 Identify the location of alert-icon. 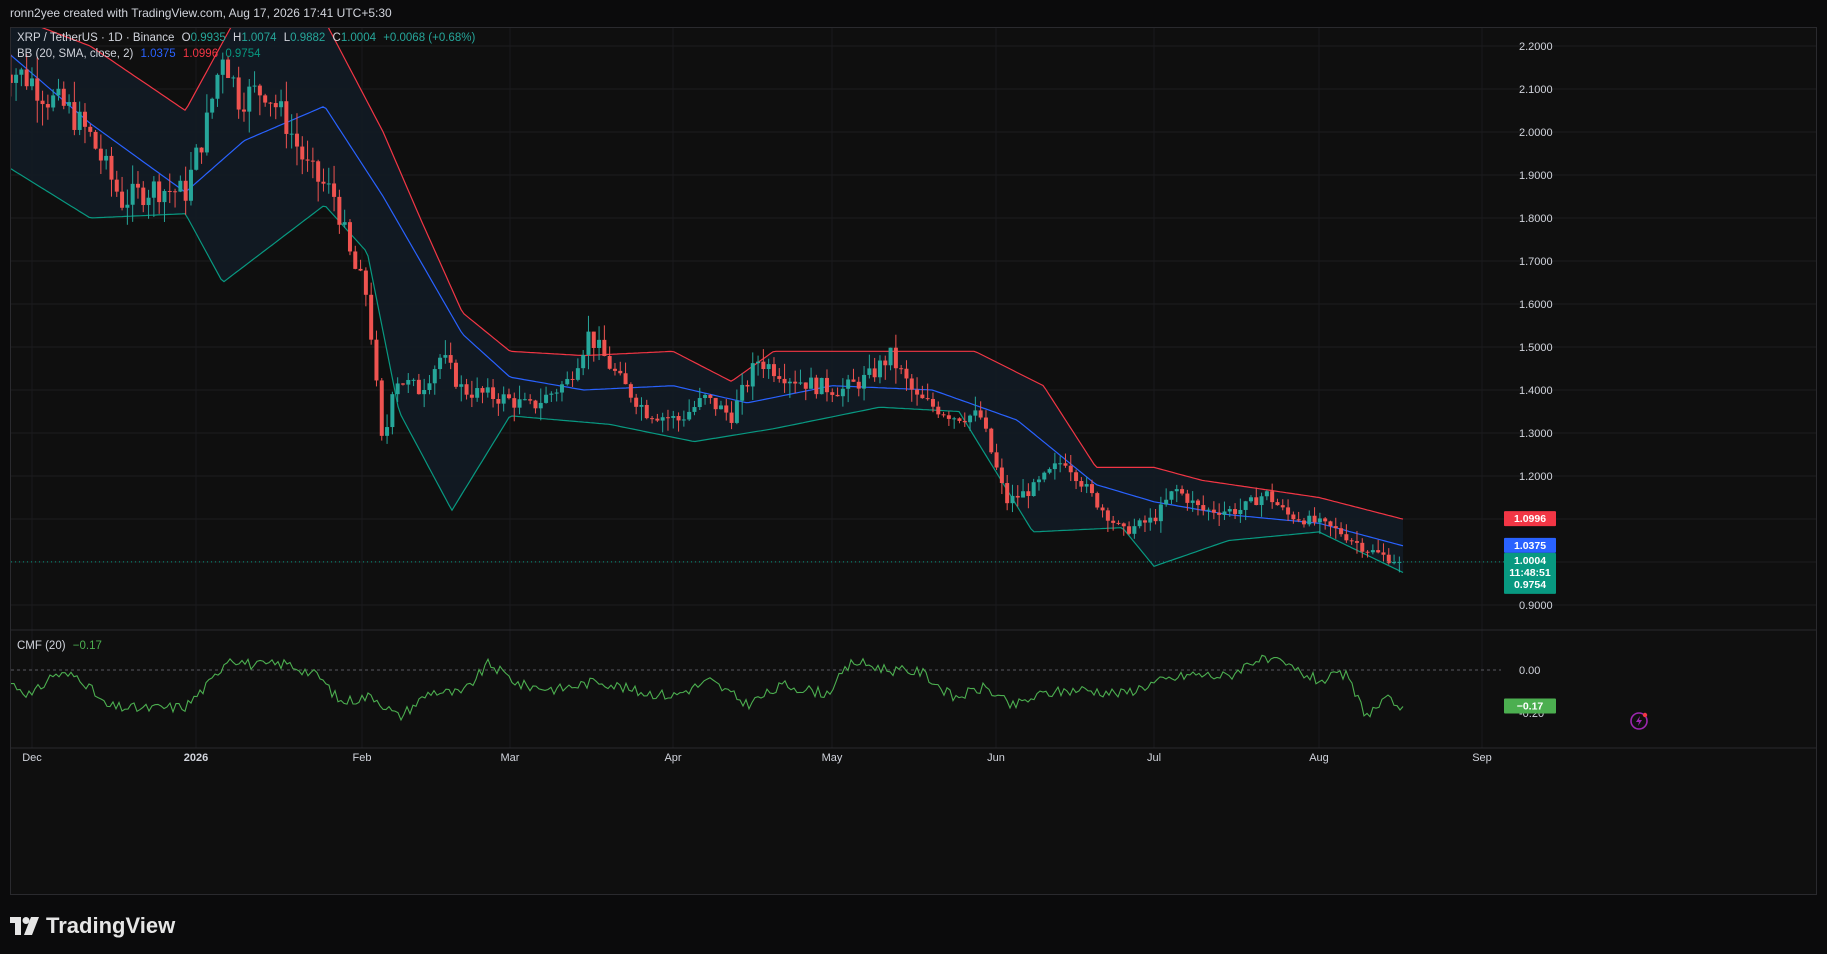
(1639, 721).